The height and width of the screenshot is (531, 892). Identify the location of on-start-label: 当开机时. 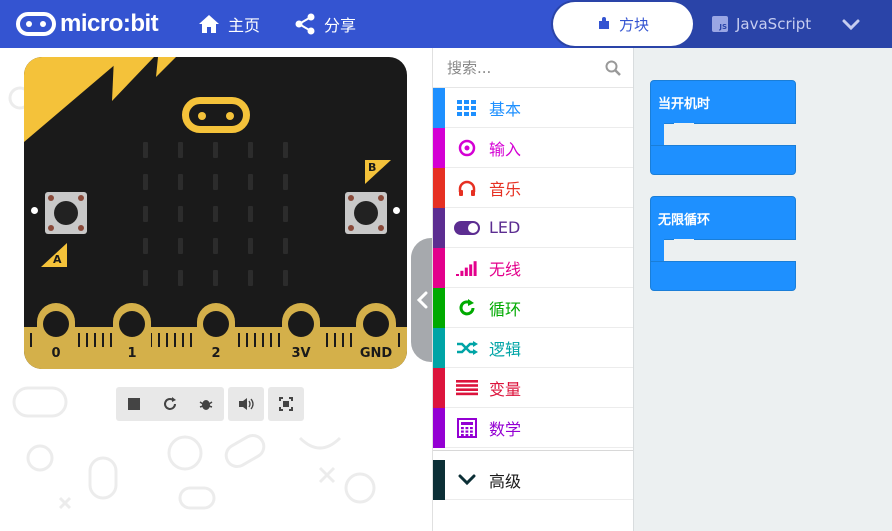
(684, 104).